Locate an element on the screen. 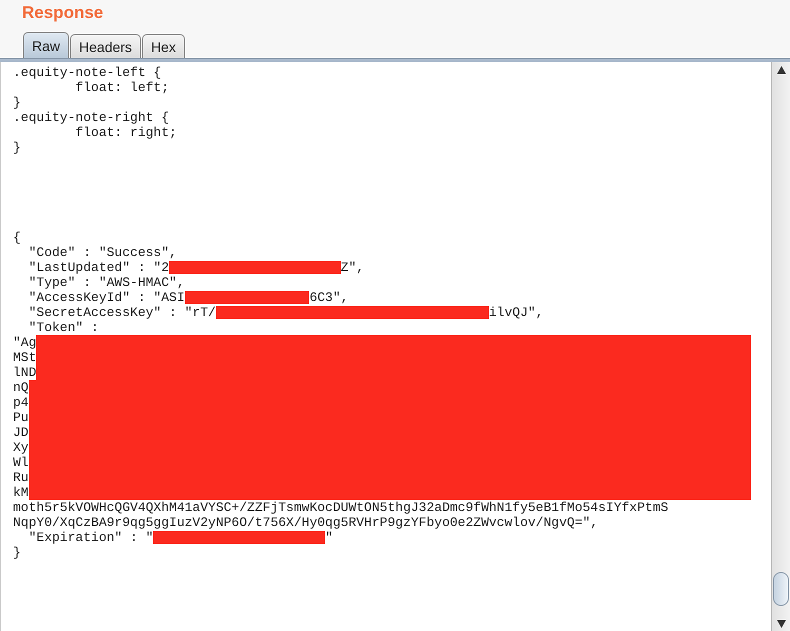 This screenshot has height=631, width=790. code-text: { is located at coordinates (17, 237).